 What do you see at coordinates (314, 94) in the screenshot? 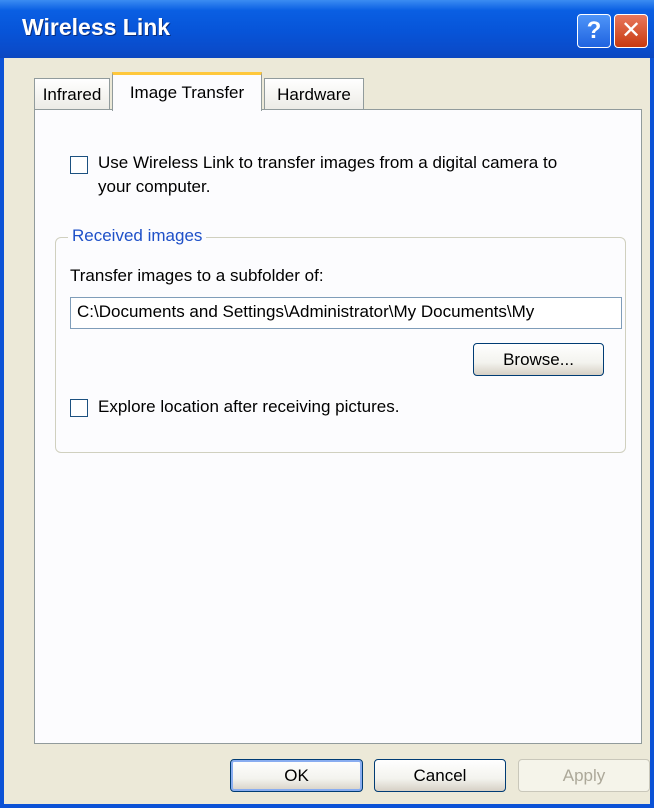
I see `tab-hardware: Hardware` at bounding box center [314, 94].